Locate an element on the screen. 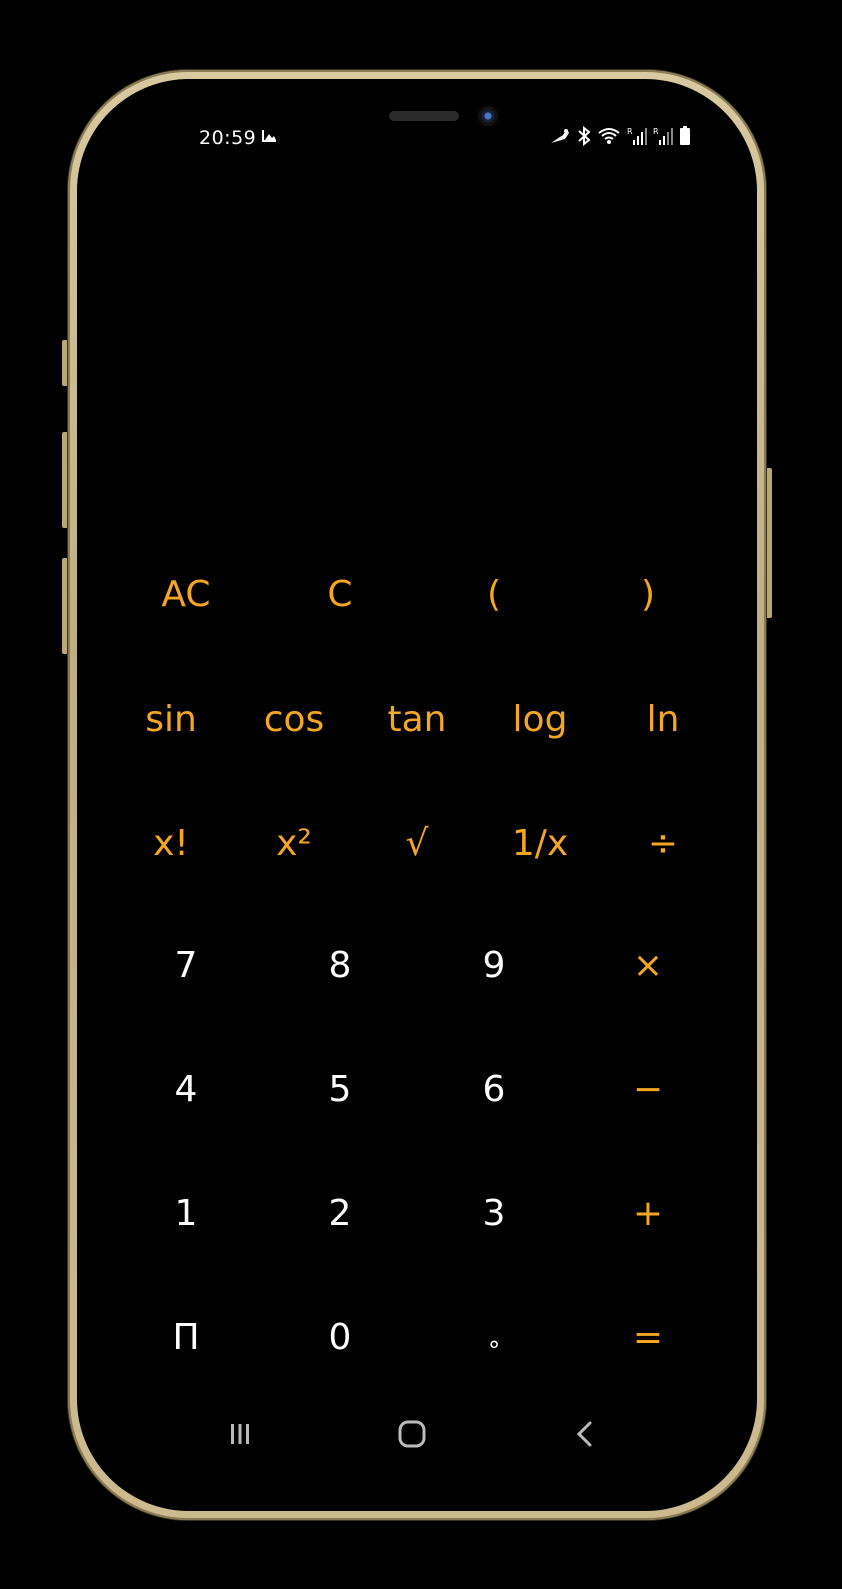 The width and height of the screenshot is (842, 1589). all-clear-key: AC is located at coordinates (185, 595).